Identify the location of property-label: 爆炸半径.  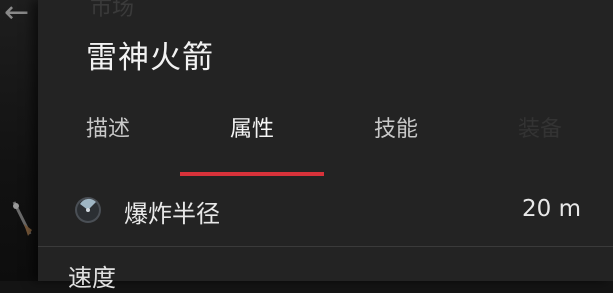
(172, 214).